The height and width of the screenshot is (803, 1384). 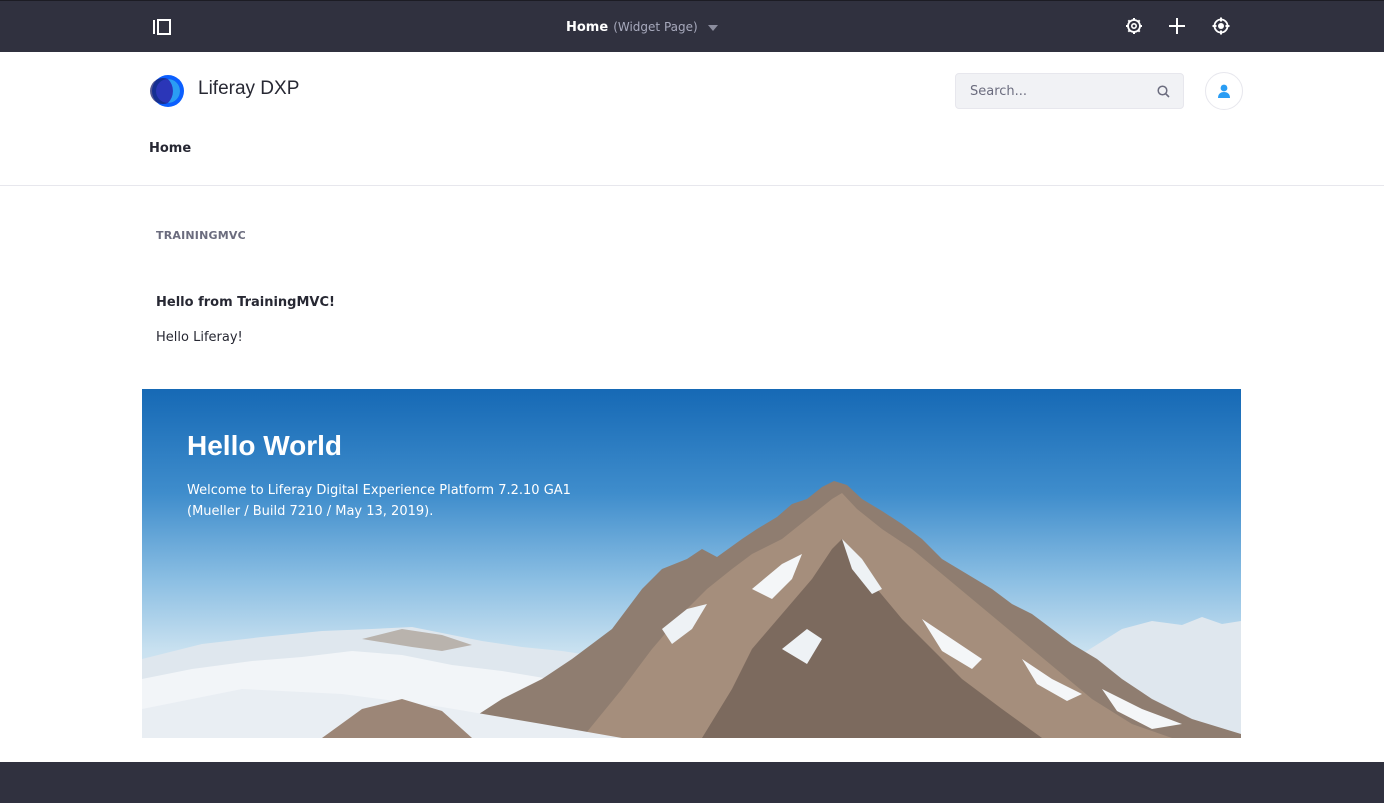 What do you see at coordinates (587, 27) in the screenshot?
I see `page-title: Home` at bounding box center [587, 27].